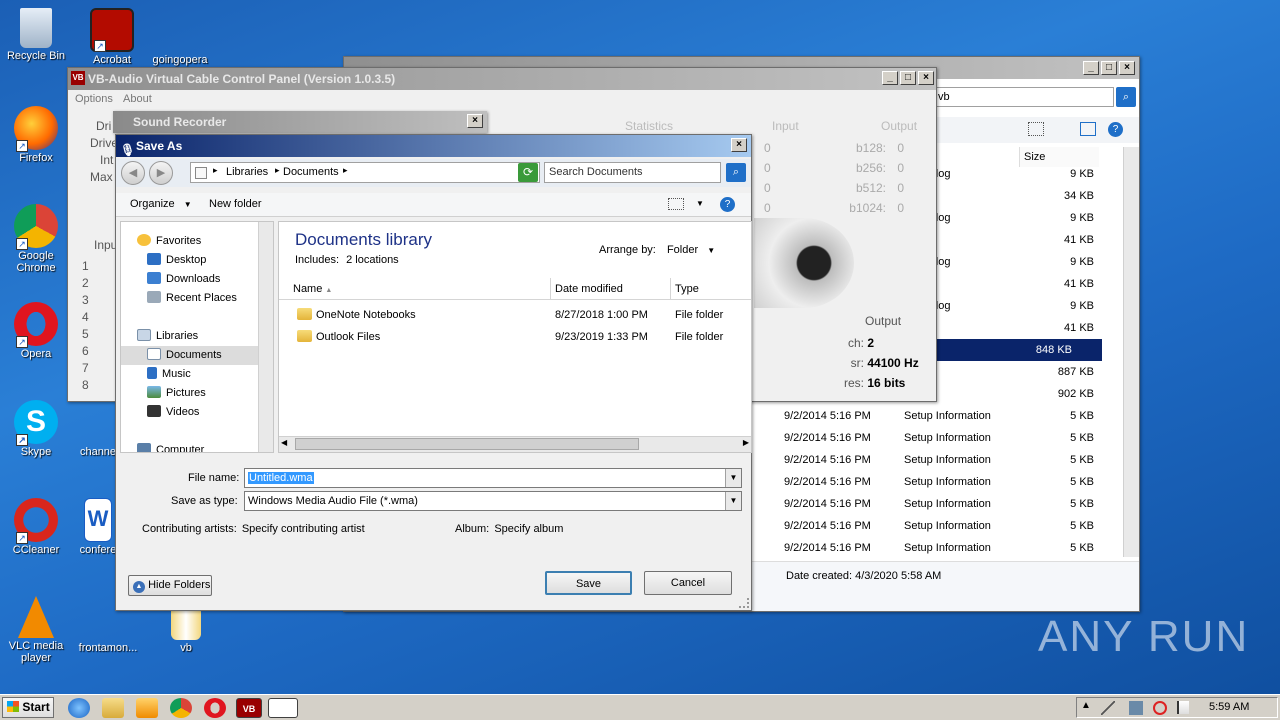 The width and height of the screenshot is (1280, 720). I want to click on tree-item-desktop: Desktop, so click(176, 260).